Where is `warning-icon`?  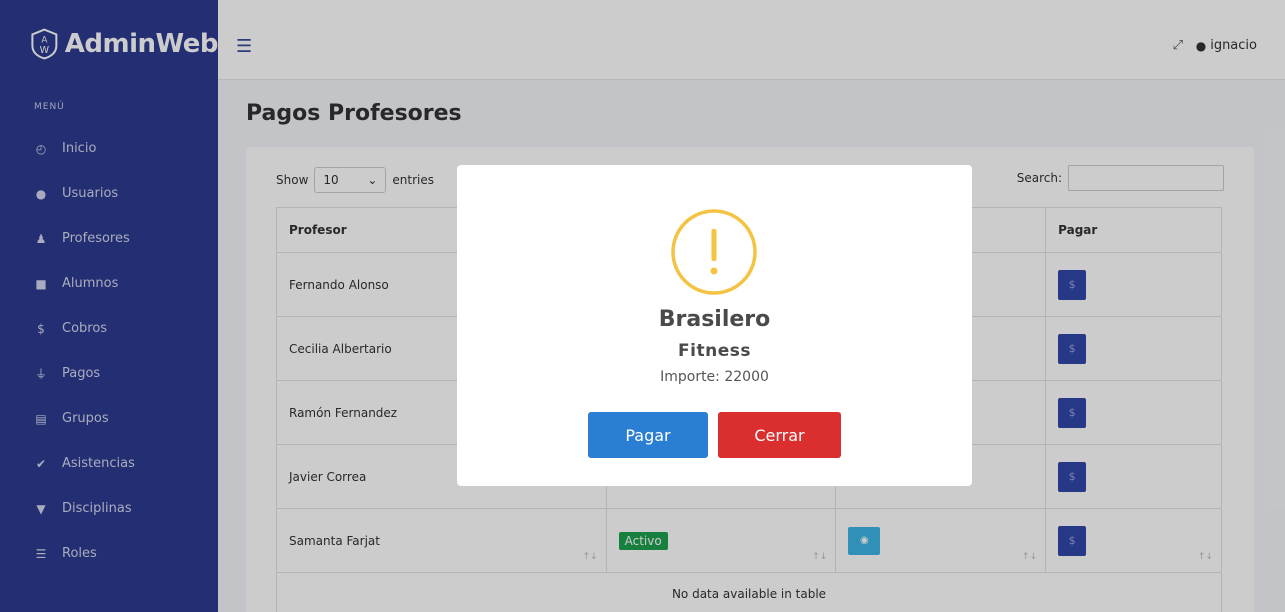 warning-icon is located at coordinates (714, 252).